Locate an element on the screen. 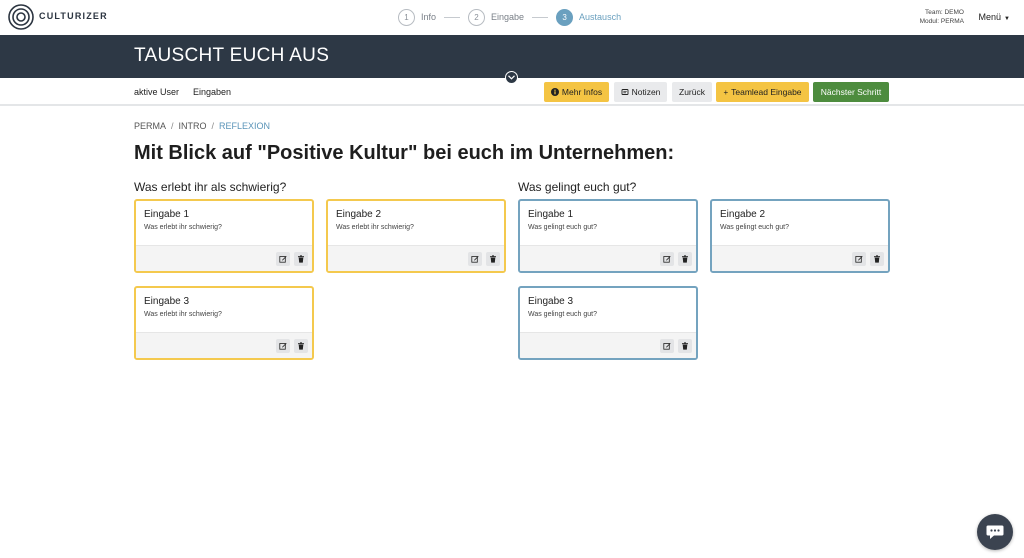 This screenshot has width=1024, height=558. nav-aktive-user: aktive User is located at coordinates (156, 92).